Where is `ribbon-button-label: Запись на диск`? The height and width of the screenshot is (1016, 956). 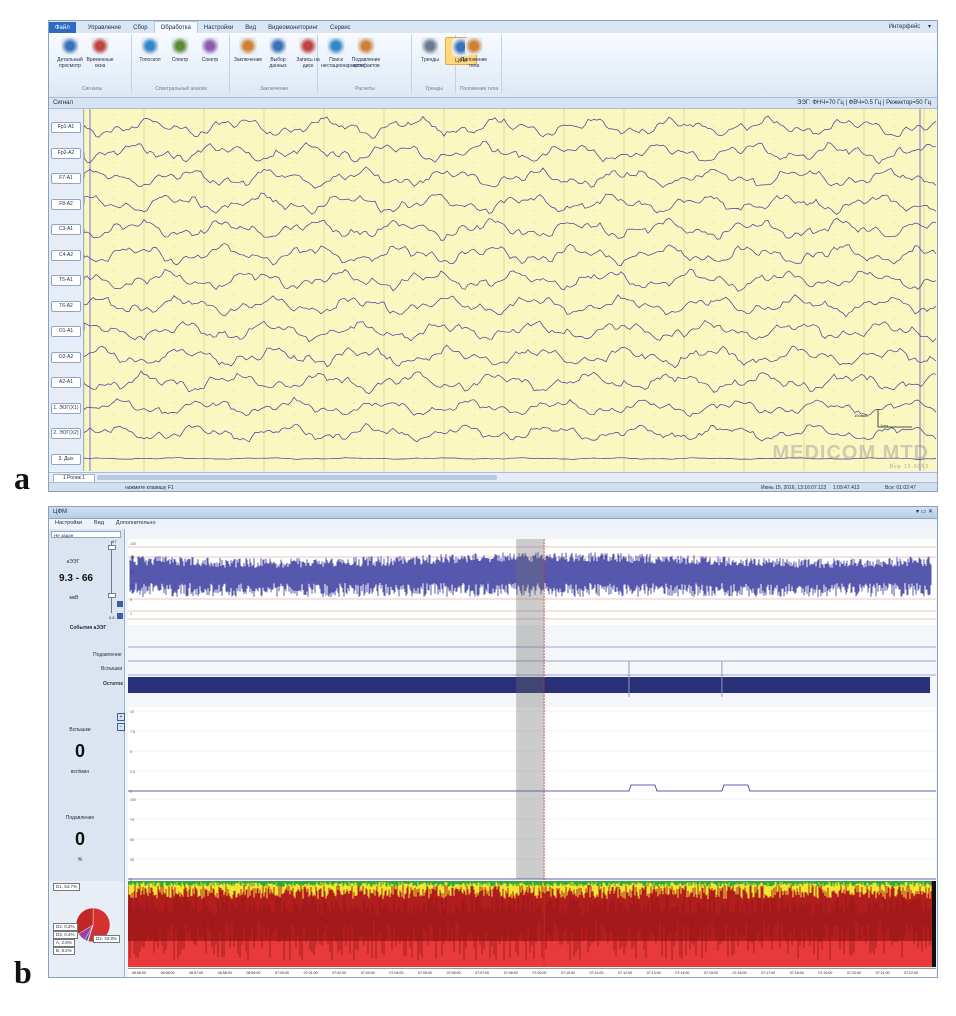
ribbon-button-label: Запись на диск is located at coordinates (308, 63).